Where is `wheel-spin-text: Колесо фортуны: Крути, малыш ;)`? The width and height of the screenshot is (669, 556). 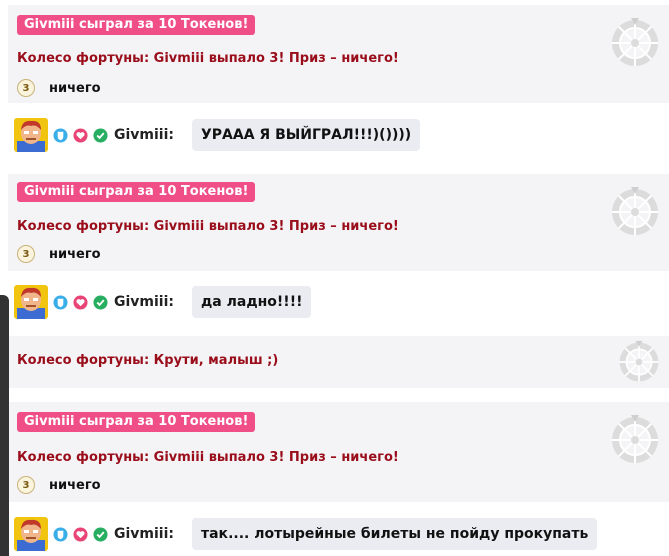
wheel-spin-text: Колесо фортуны: Крути, малыш ;) is located at coordinates (148, 360).